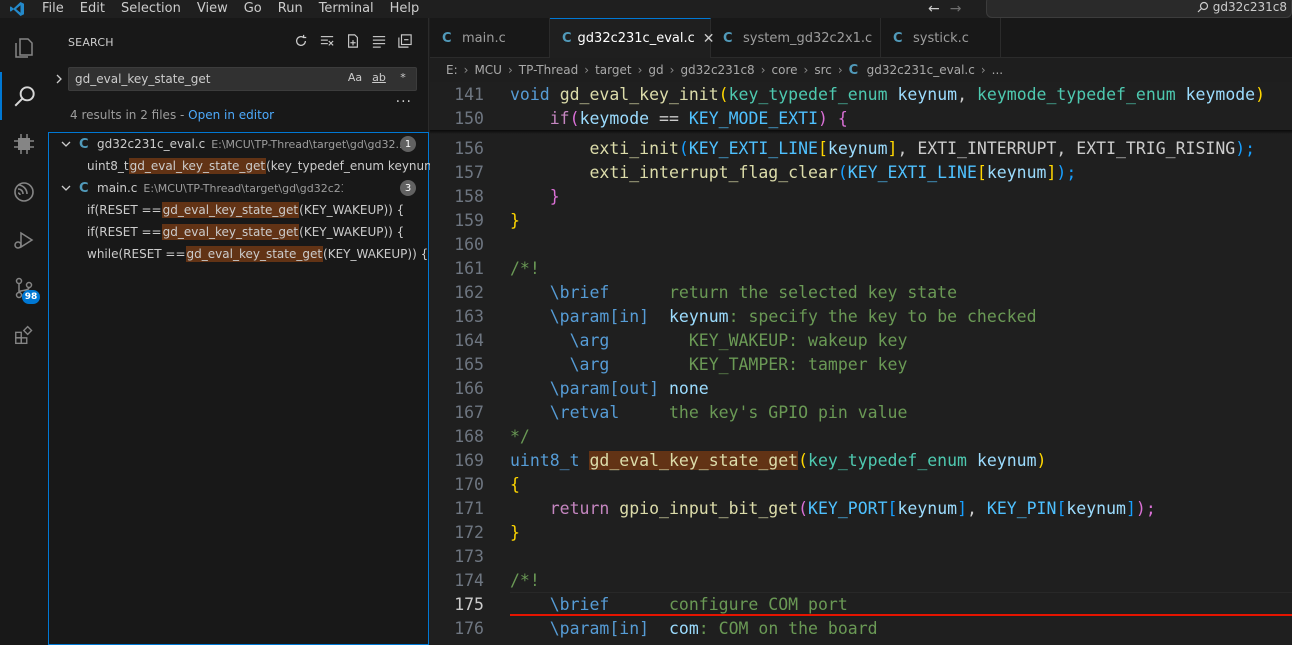  I want to click on remote-globe-icon, so click(24, 192).